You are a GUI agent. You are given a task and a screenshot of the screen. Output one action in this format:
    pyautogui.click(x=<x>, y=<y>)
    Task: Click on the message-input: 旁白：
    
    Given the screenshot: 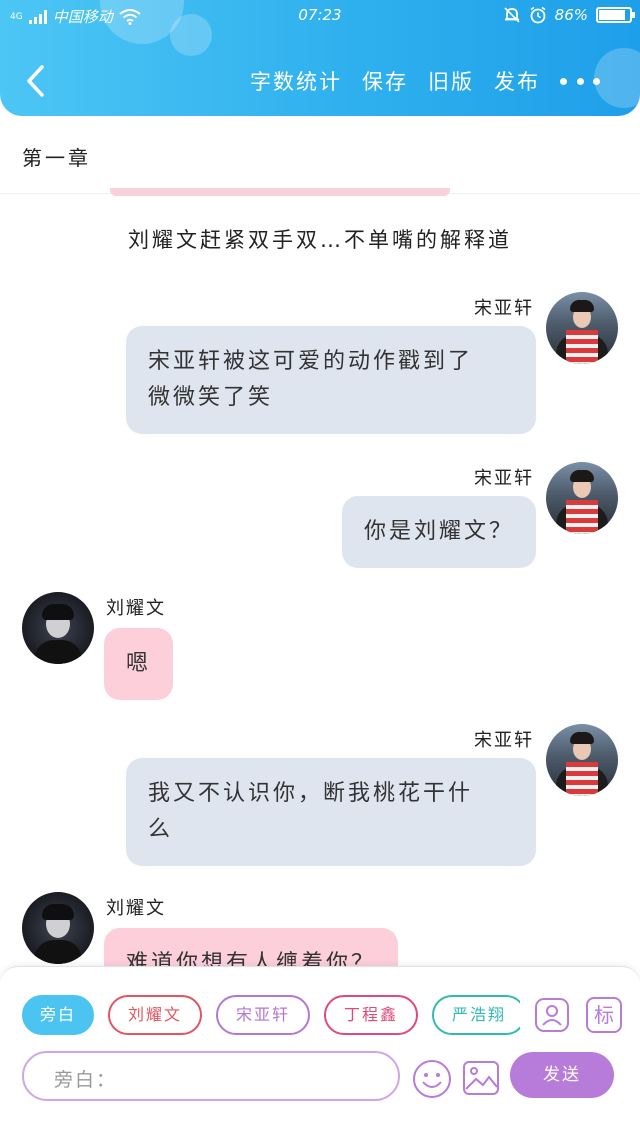 What is the action you would take?
    pyautogui.click(x=211, y=1076)
    